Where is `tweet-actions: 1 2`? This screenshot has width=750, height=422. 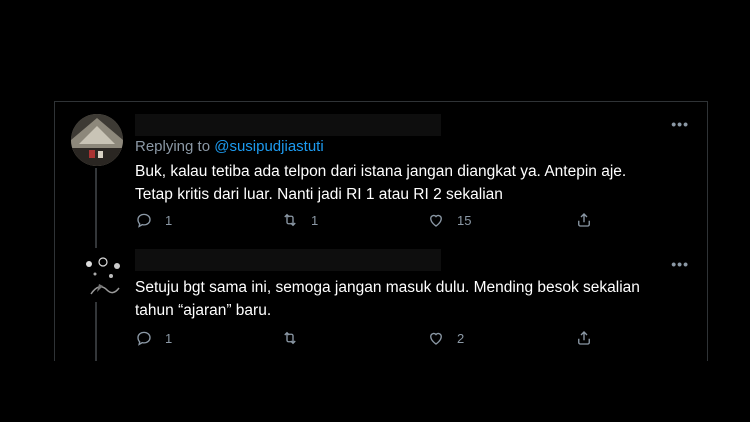
tweet-actions: 1 2 is located at coordinates (370, 338).